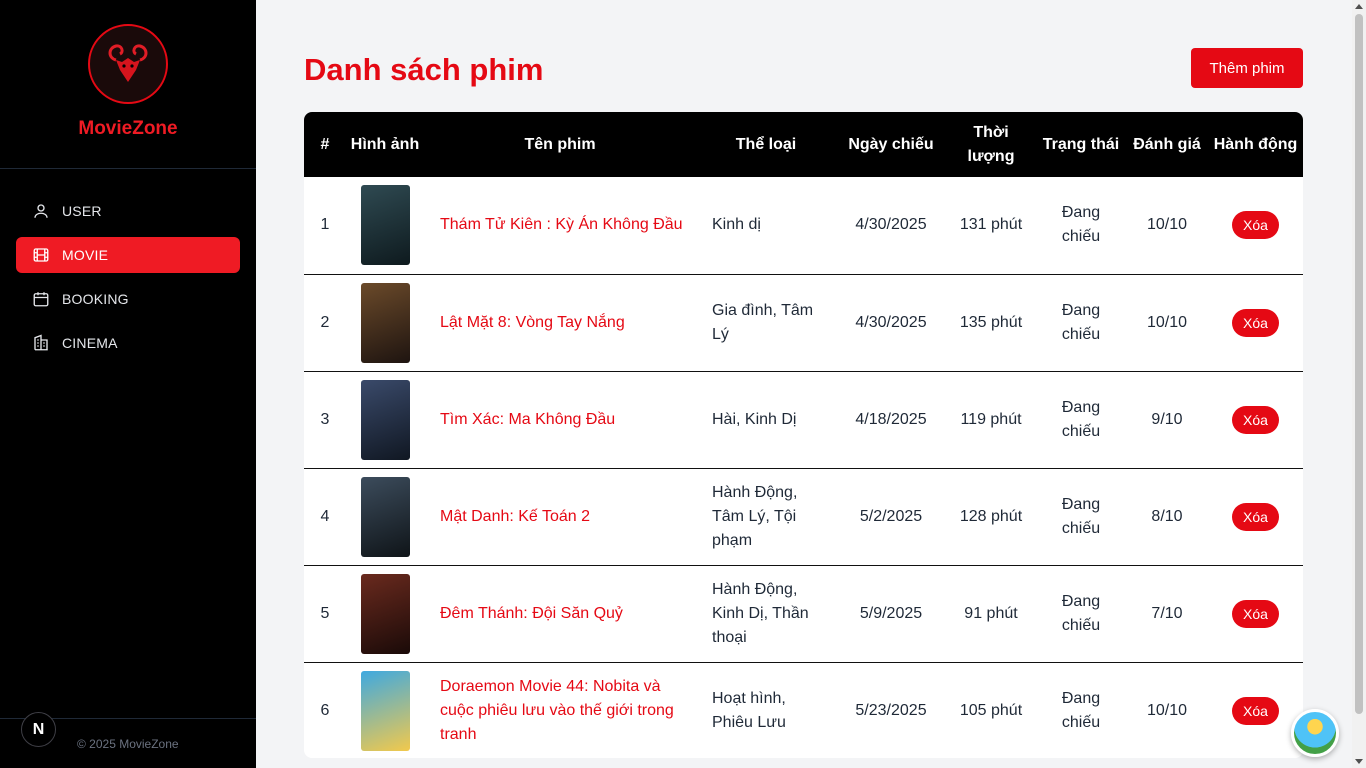  I want to click on page-title: Danh sách phim, so click(424, 69).